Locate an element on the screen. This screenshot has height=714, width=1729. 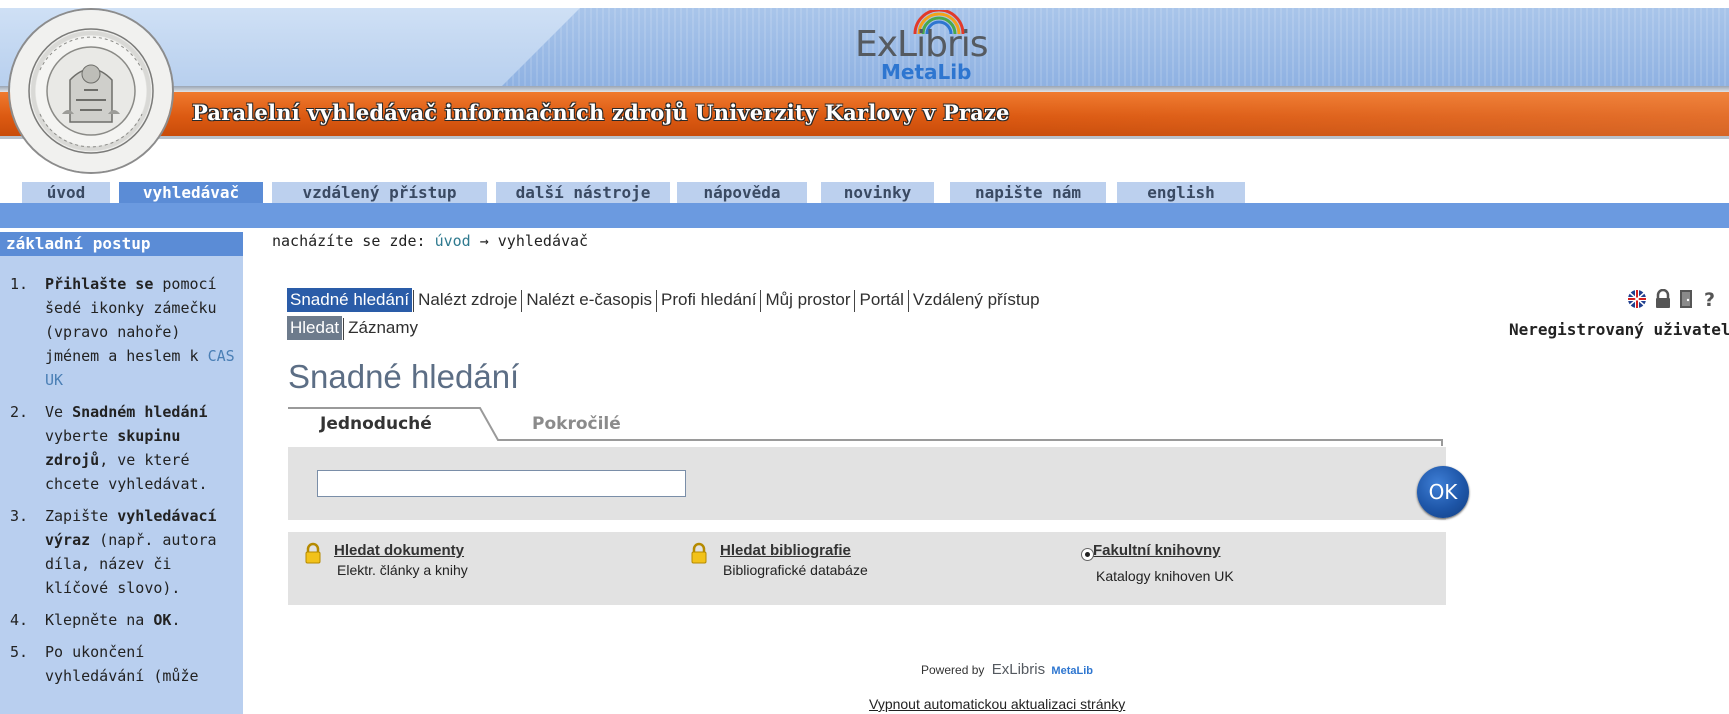
footer-product: MetaLib is located at coordinates (1072, 671).